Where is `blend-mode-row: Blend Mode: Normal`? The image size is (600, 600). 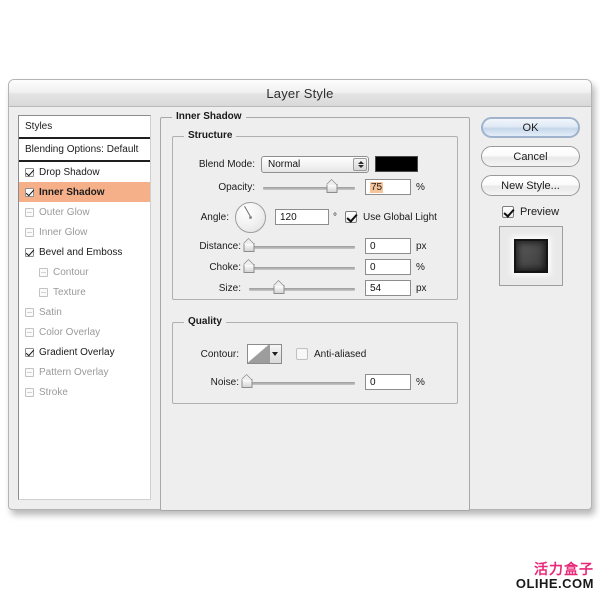
blend-mode-row: Blend Mode: Normal is located at coordinates (315, 164).